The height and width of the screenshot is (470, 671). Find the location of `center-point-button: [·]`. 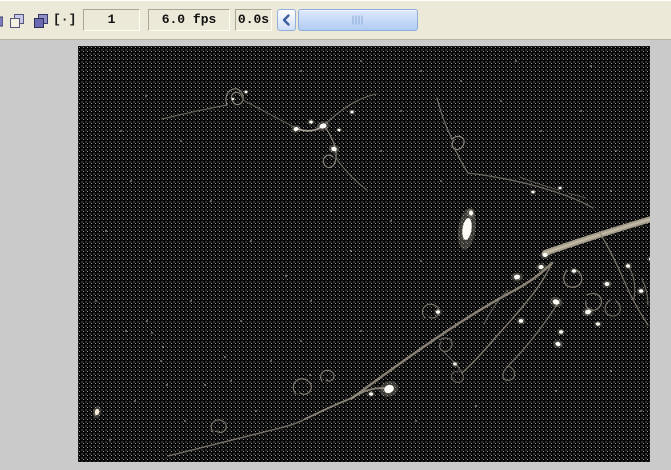

center-point-button: [·] is located at coordinates (65, 20).